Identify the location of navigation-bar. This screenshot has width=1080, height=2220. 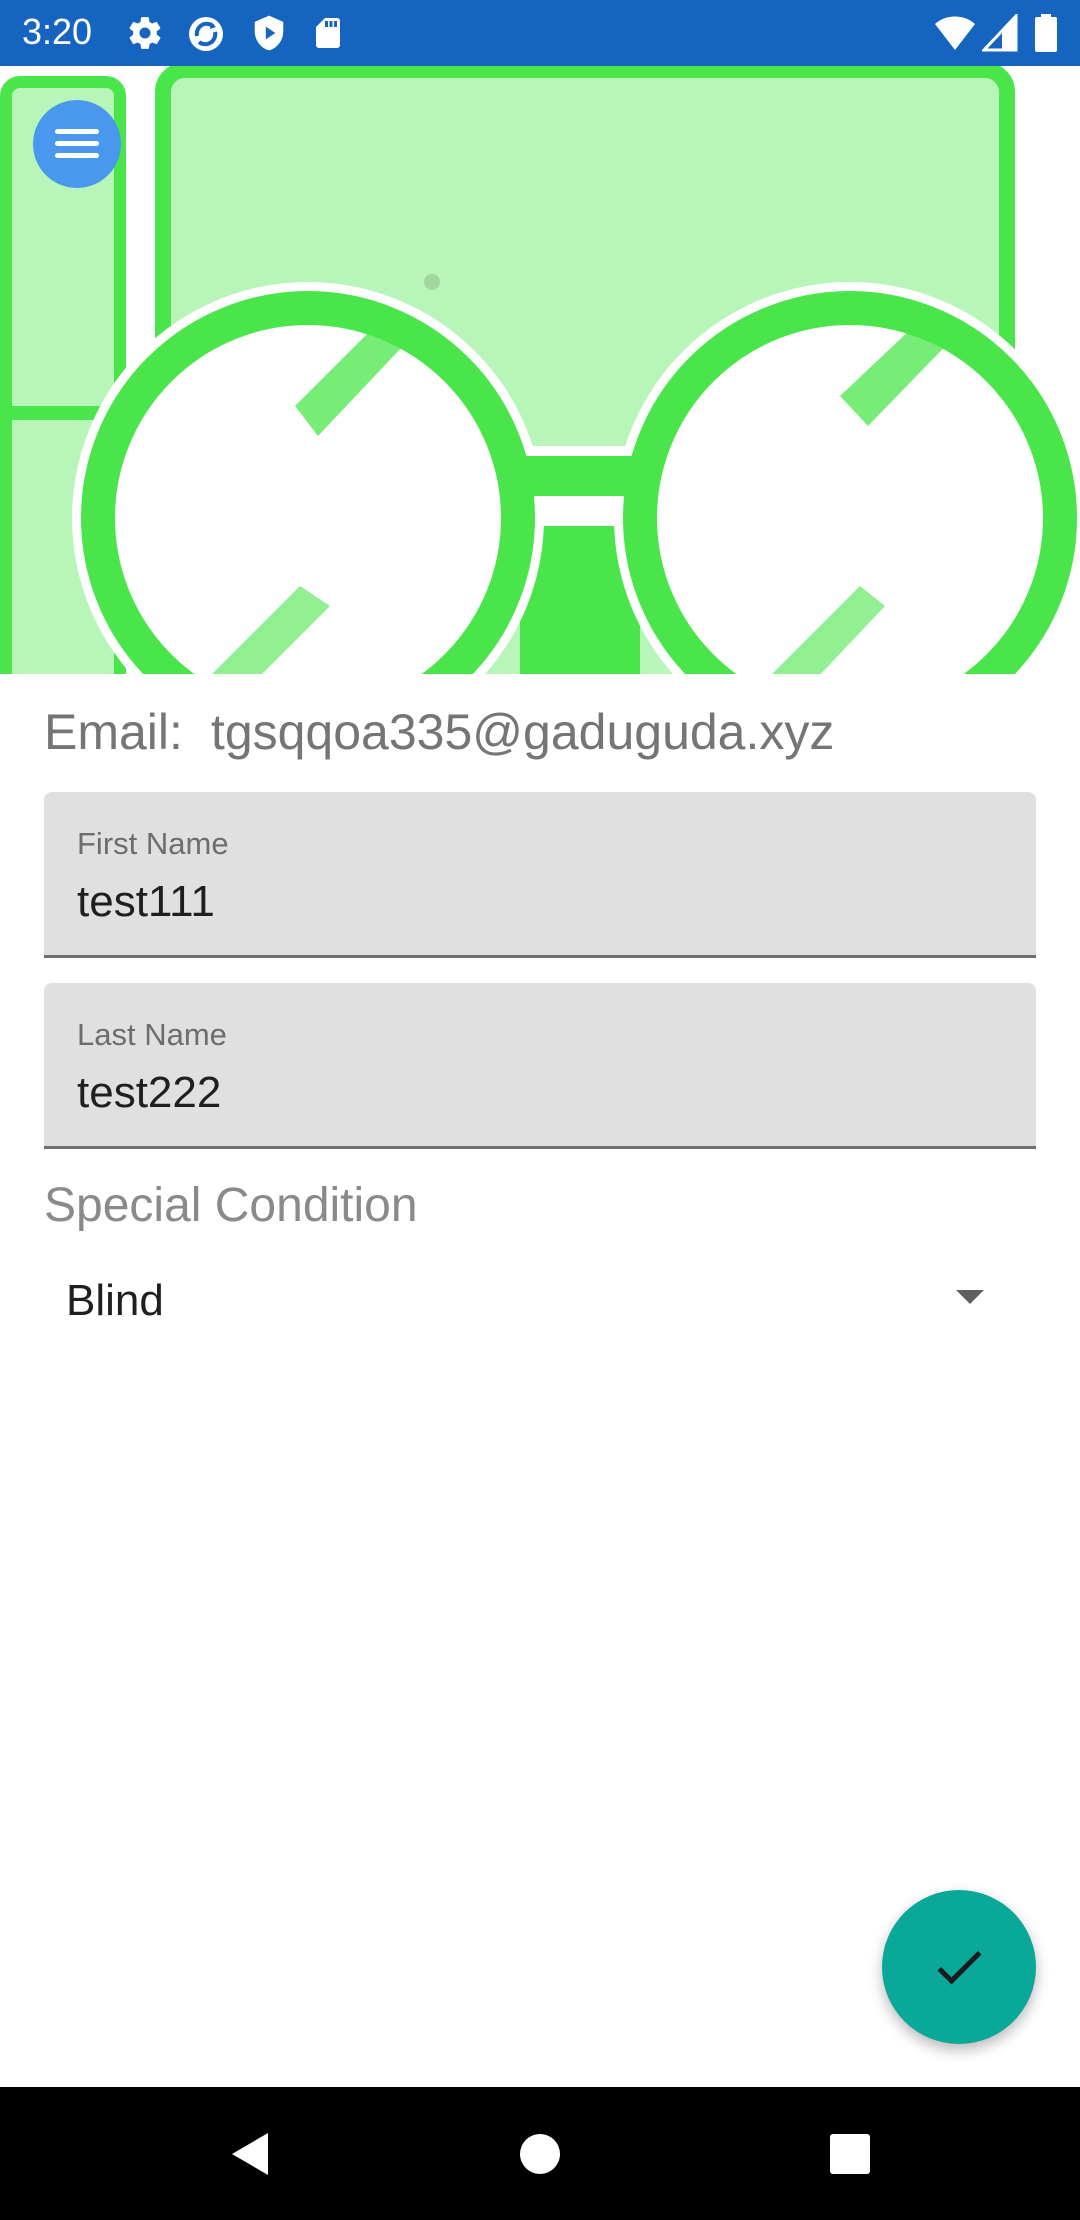
(540, 2153).